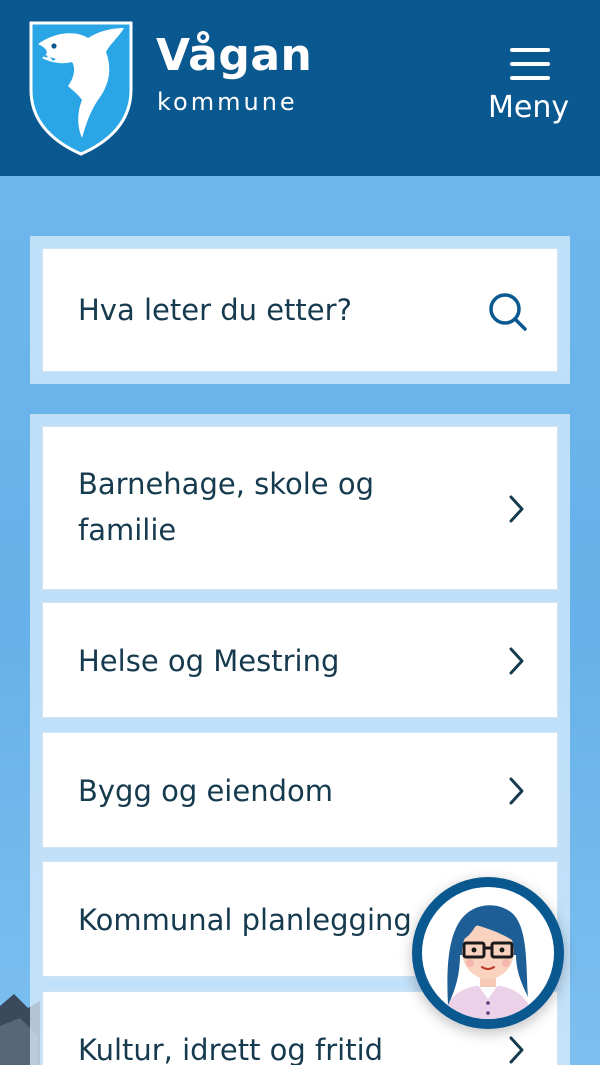 The height and width of the screenshot is (1065, 600). Describe the element at coordinates (209, 661) in the screenshot. I see `nav-item-label: Helse og Mestring` at that location.